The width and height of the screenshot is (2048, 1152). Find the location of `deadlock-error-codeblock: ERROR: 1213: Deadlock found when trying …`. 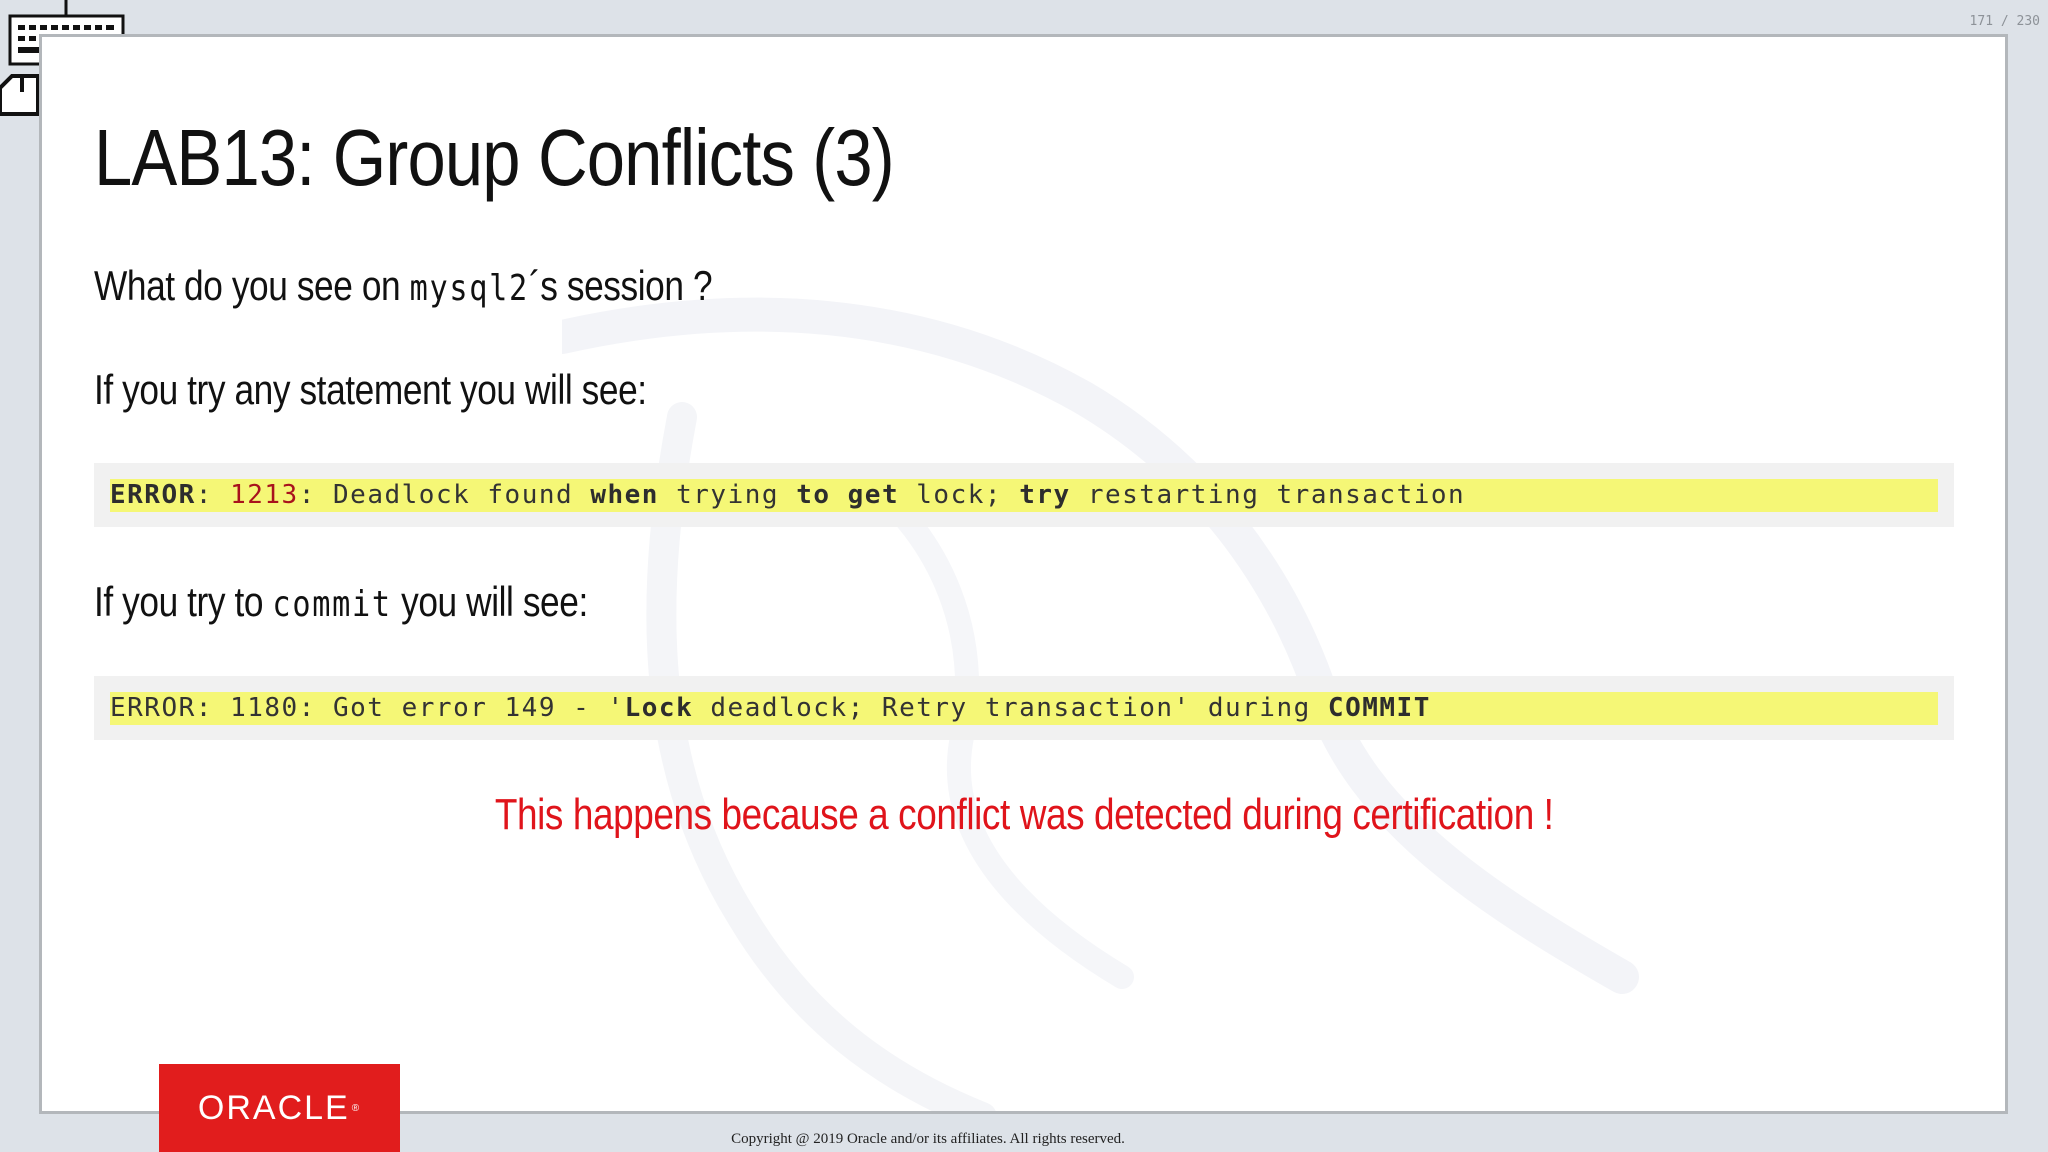

deadlock-error-codeblock: ERROR: 1213: Deadlock found when trying … is located at coordinates (1024, 495).